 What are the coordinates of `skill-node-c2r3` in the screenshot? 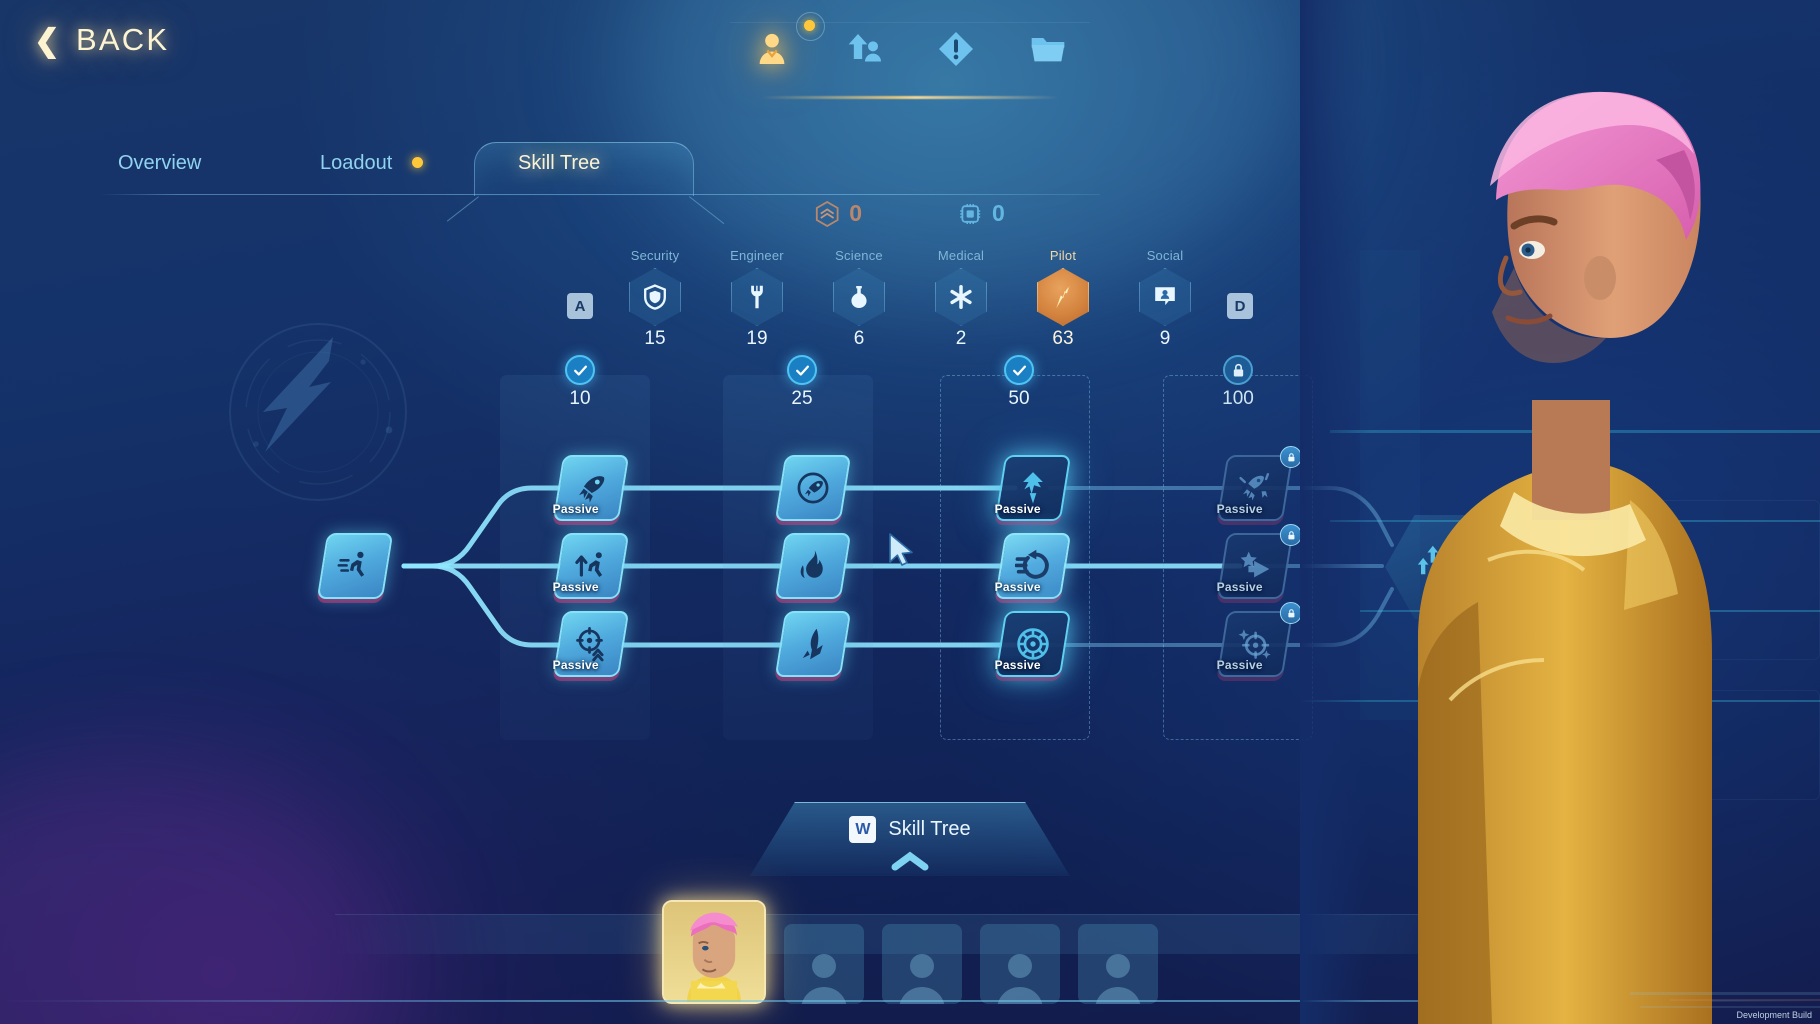 It's located at (813, 644).